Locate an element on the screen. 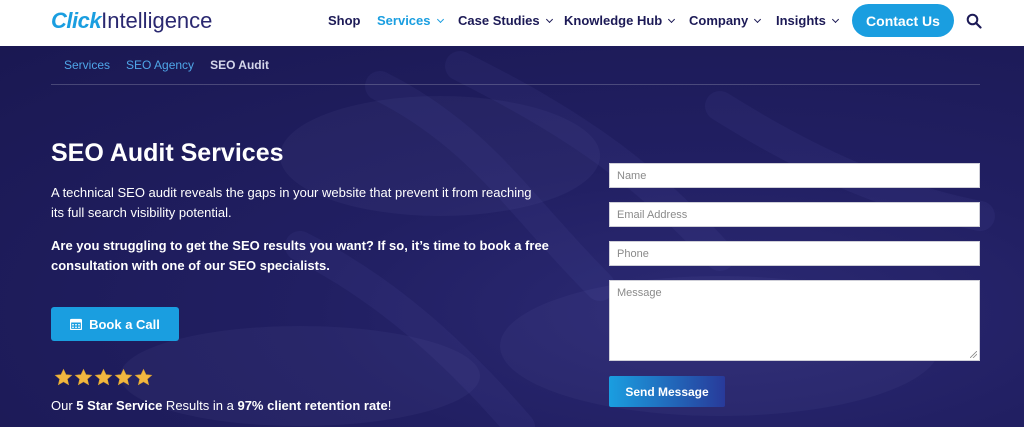 The width and height of the screenshot is (1024, 427). logo-click-text: Click is located at coordinates (76, 20).